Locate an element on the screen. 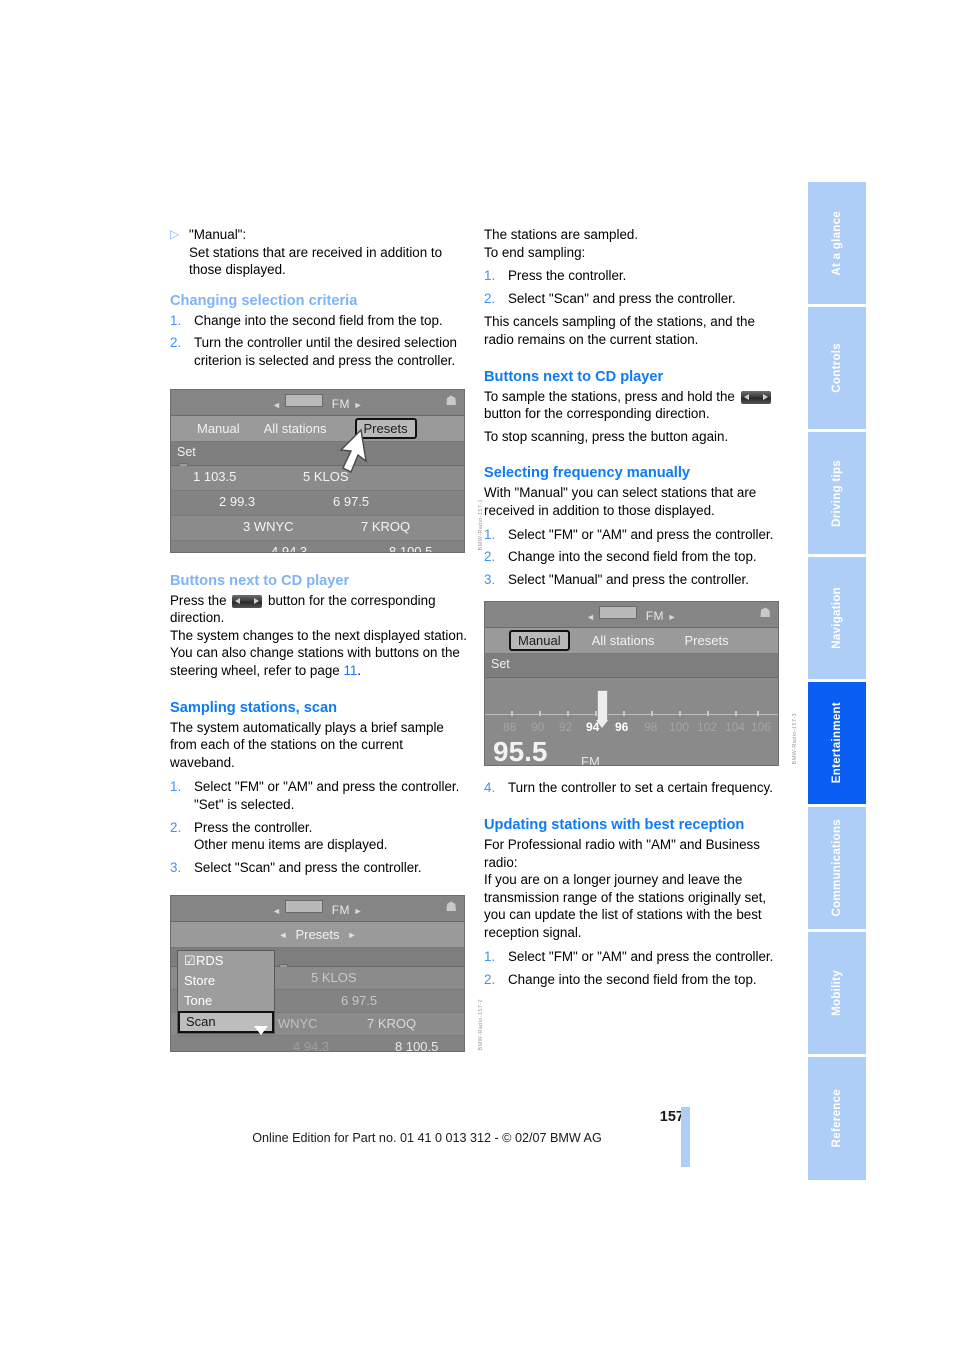 Image resolution: width=954 pixels, height=1351 pixels. preset-row: 2 99.3 6 97.5 is located at coordinates (317, 503).